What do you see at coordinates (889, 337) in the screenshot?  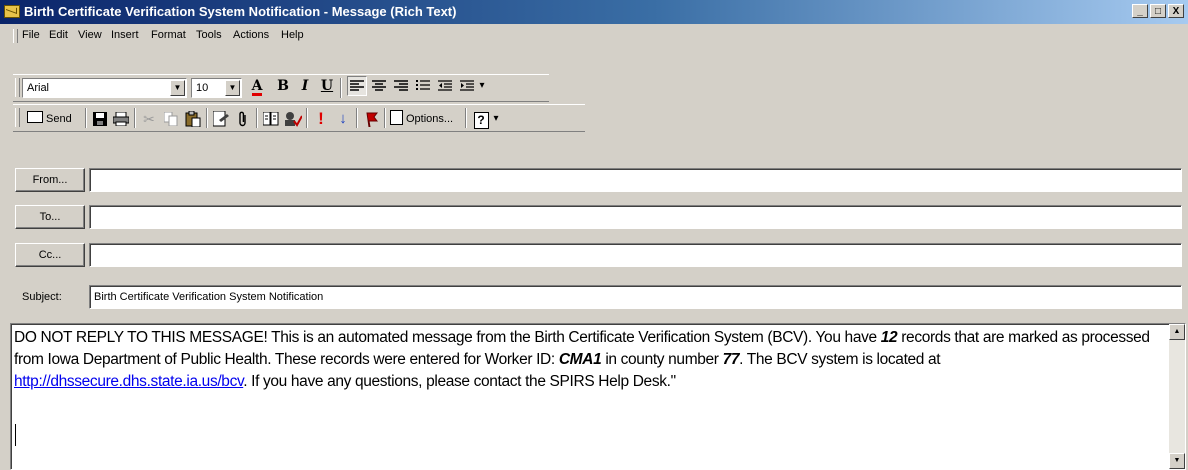 I see `record-count: 12` at bounding box center [889, 337].